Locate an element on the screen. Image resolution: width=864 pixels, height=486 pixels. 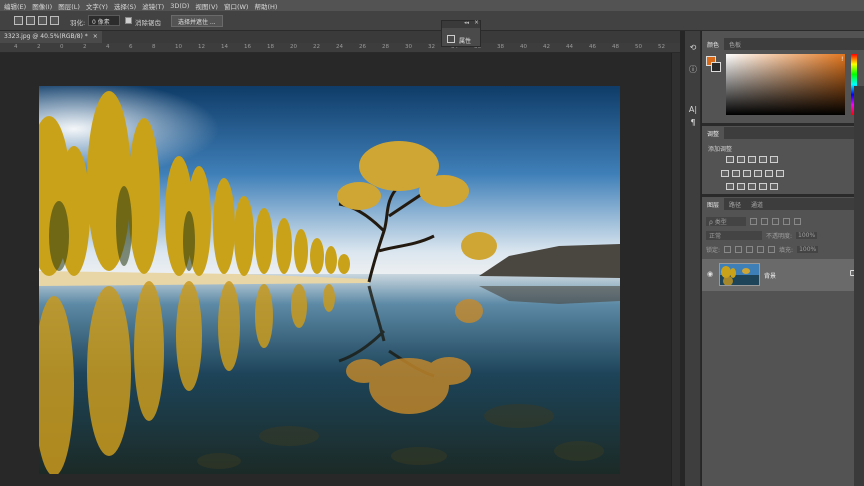
menu-view: 视图(V) is located at coordinates (206, 6).